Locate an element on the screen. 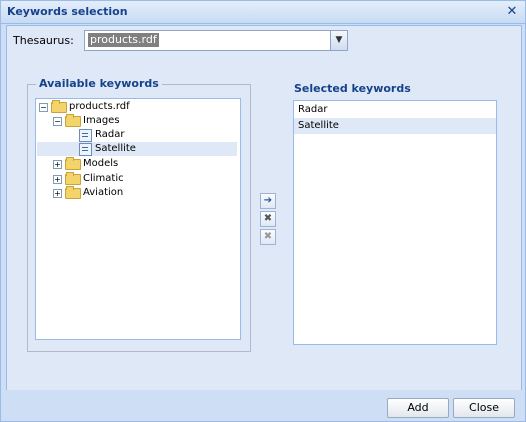 This screenshot has height=422, width=526. tree-node-label: Satellite is located at coordinates (115, 148).